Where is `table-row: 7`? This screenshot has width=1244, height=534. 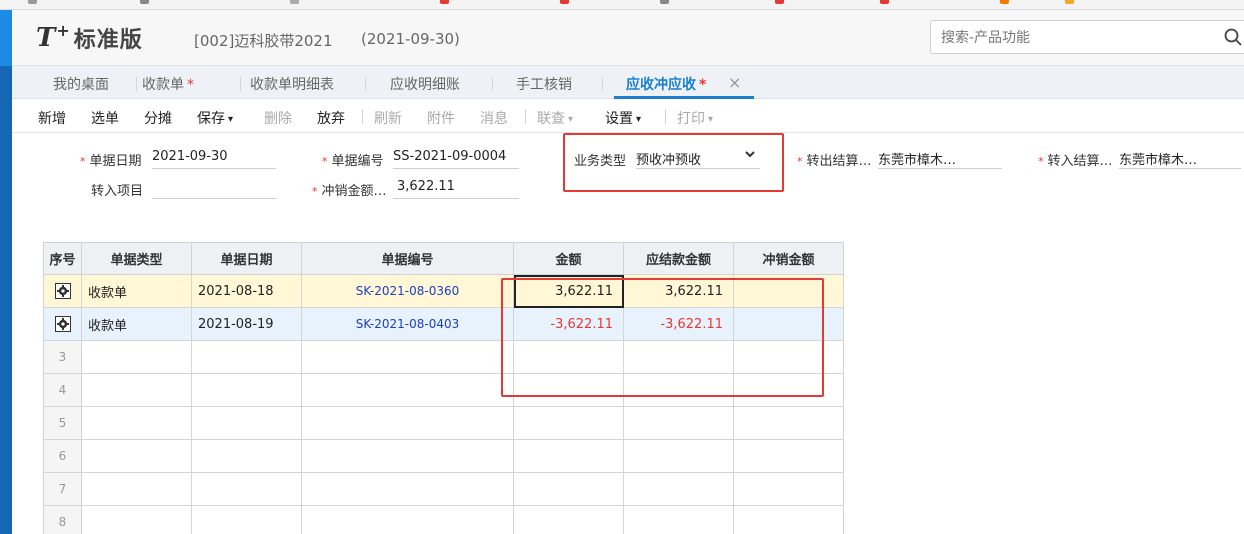
table-row: 7 is located at coordinates (443, 489).